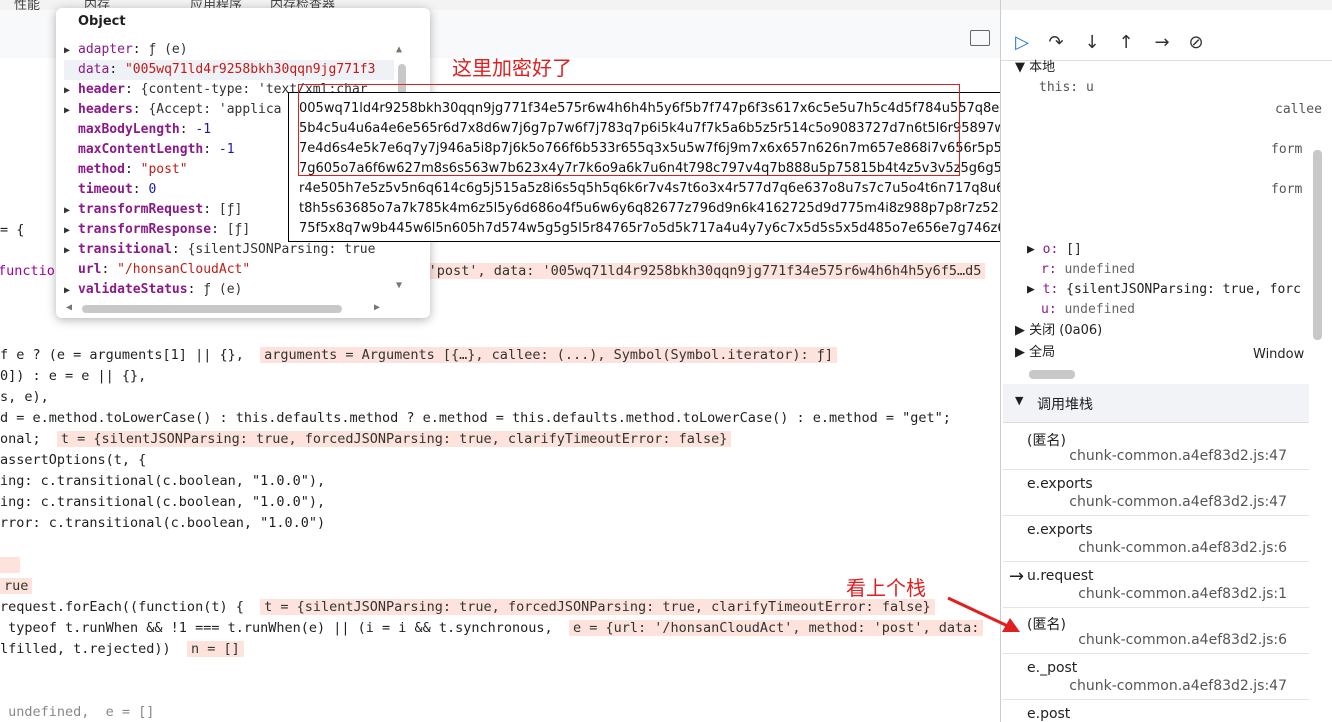 This screenshot has width=1332, height=722. What do you see at coordinates (1156, 539) in the screenshot?
I see `call-frame: e.exports chunk-common.a4ef83d2.js:6` at bounding box center [1156, 539].